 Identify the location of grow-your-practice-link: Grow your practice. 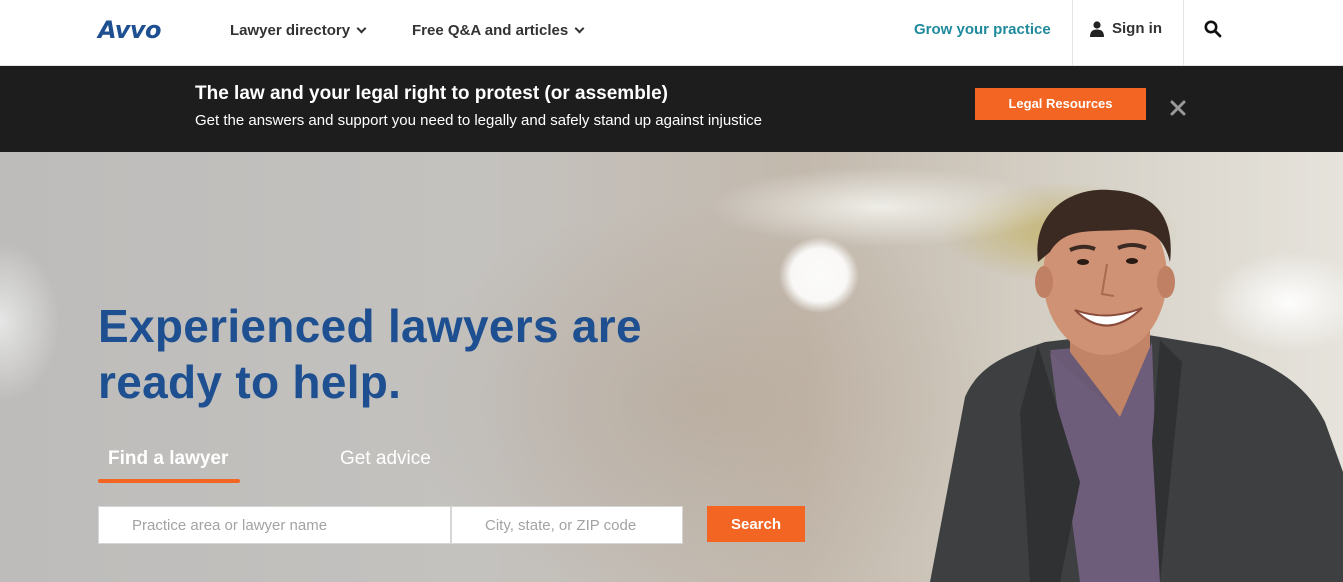
(982, 29).